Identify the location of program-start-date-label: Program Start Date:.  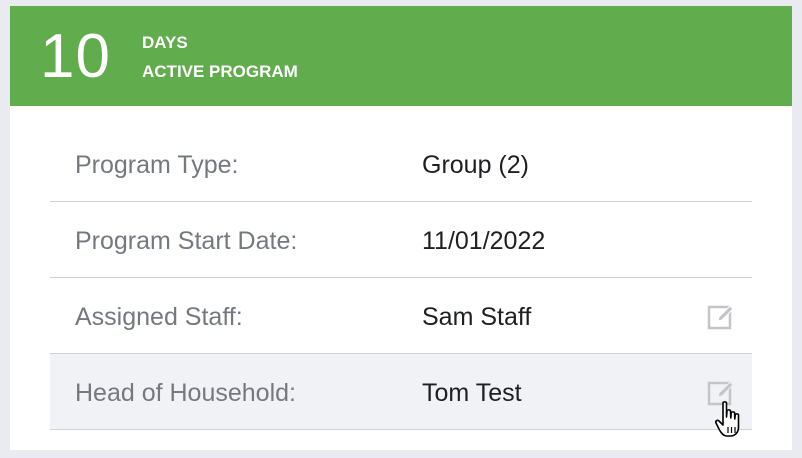
(186, 241).